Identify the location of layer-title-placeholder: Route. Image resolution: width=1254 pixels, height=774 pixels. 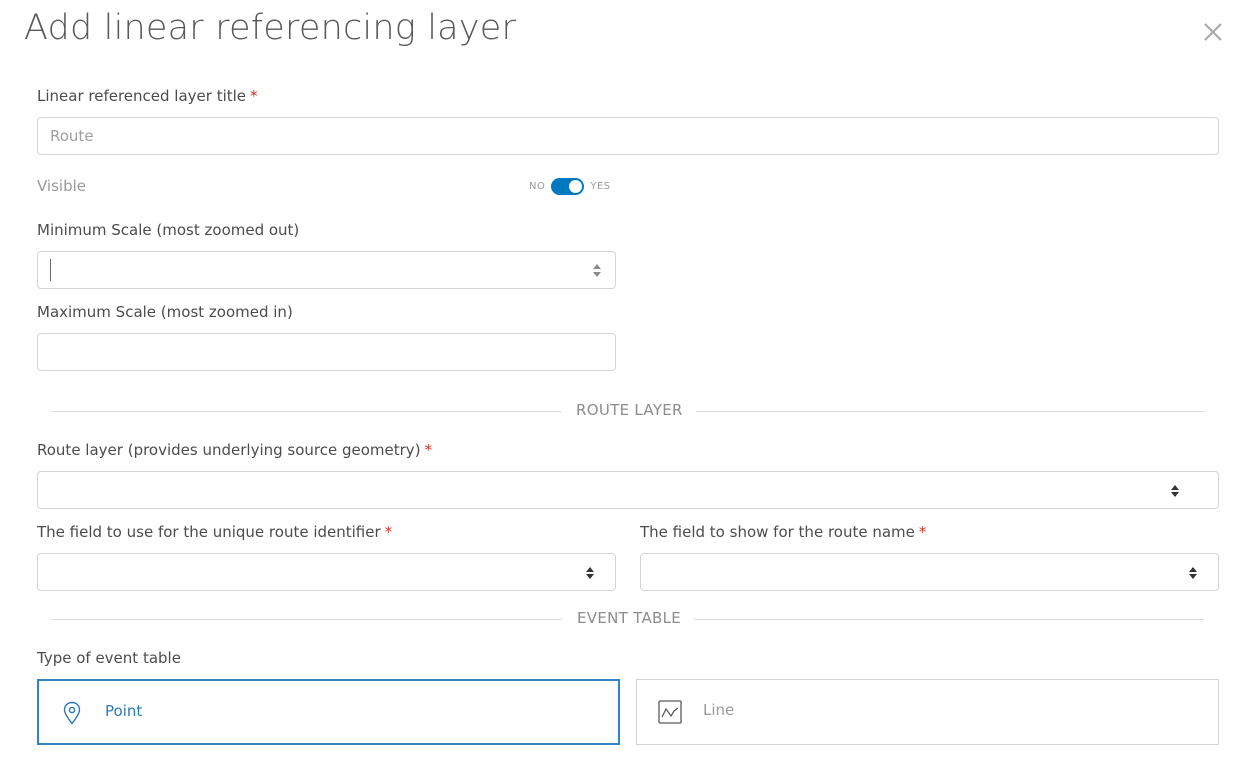
(72, 136).